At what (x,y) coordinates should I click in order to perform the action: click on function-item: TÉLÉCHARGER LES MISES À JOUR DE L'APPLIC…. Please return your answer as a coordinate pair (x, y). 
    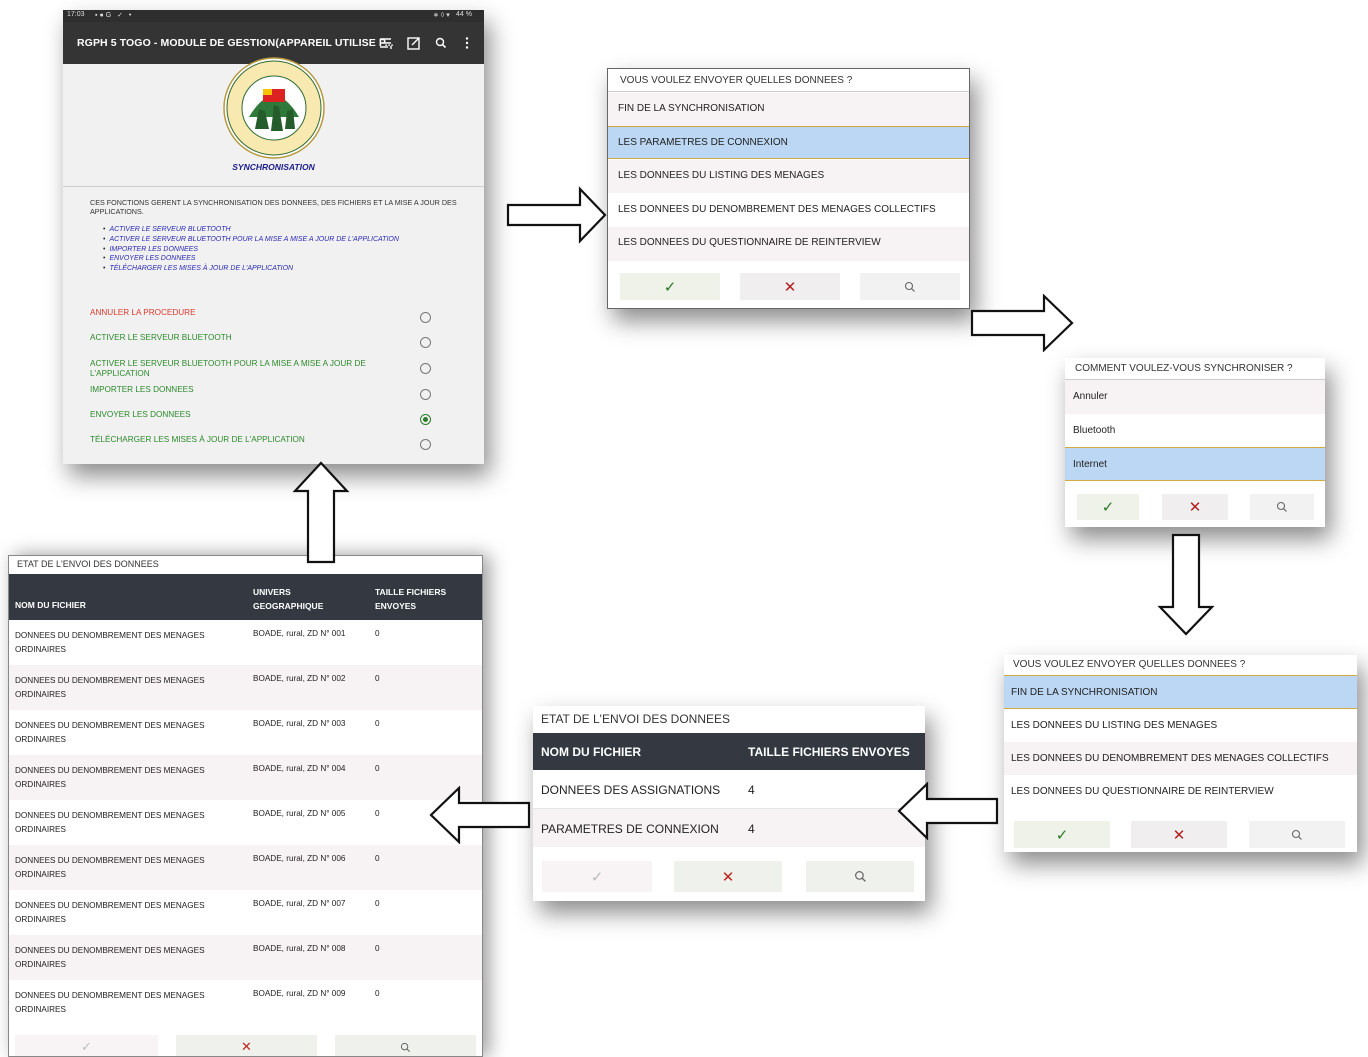
    Looking at the image, I should click on (251, 269).